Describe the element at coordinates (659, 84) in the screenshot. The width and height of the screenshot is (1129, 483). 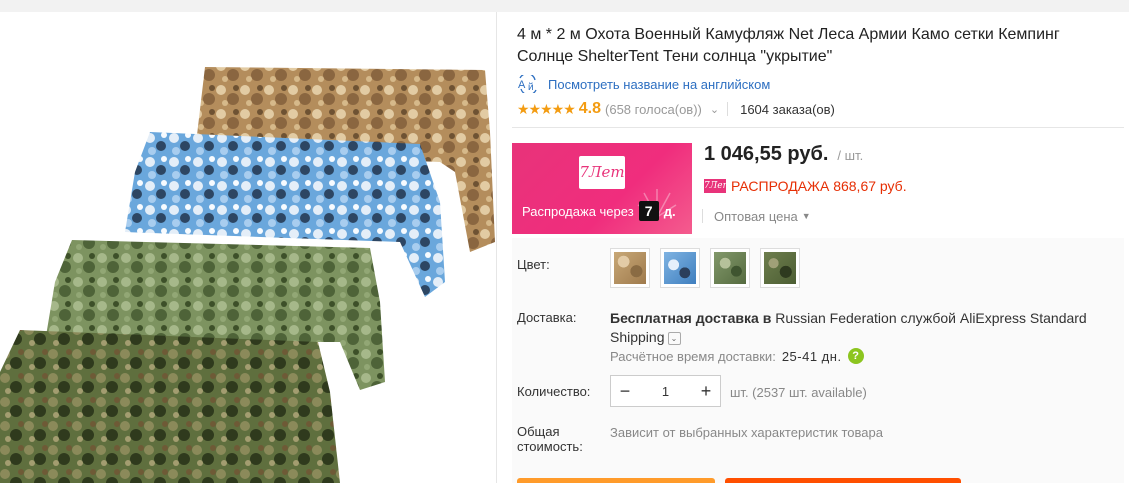
I see `translate-title-text: Посмотреть название на английском` at that location.